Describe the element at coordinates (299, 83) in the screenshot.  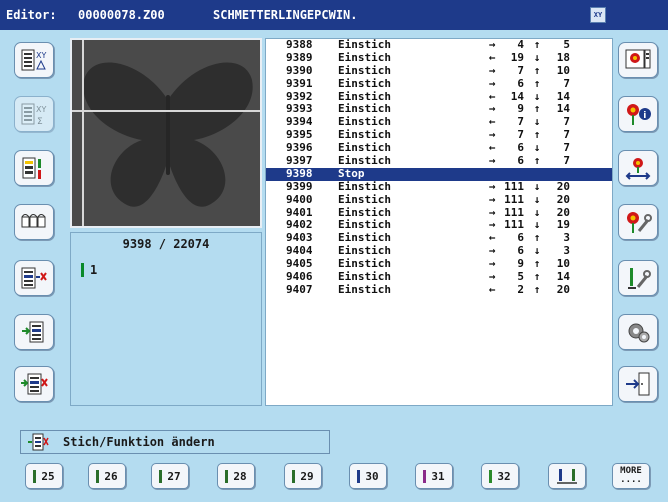
I see `stitch-number: 9391` at that location.